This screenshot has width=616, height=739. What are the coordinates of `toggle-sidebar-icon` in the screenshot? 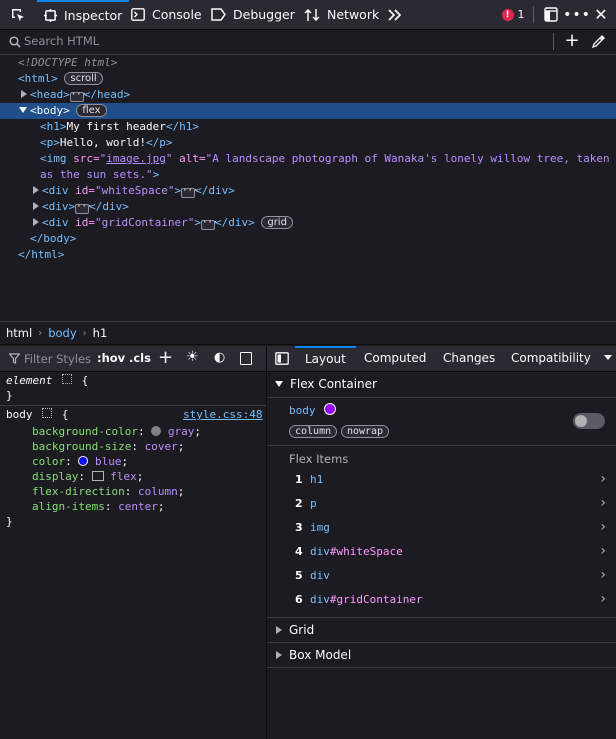 It's located at (282, 358).